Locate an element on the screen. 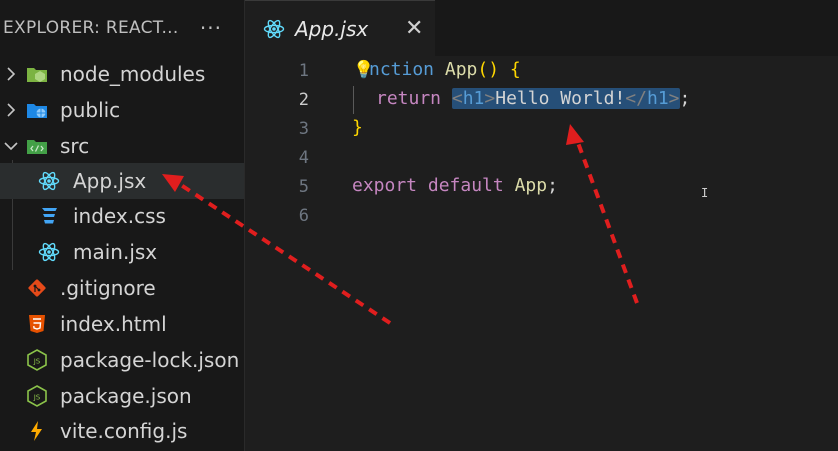  tree-item-index-html: index.html is located at coordinates (122, 324).